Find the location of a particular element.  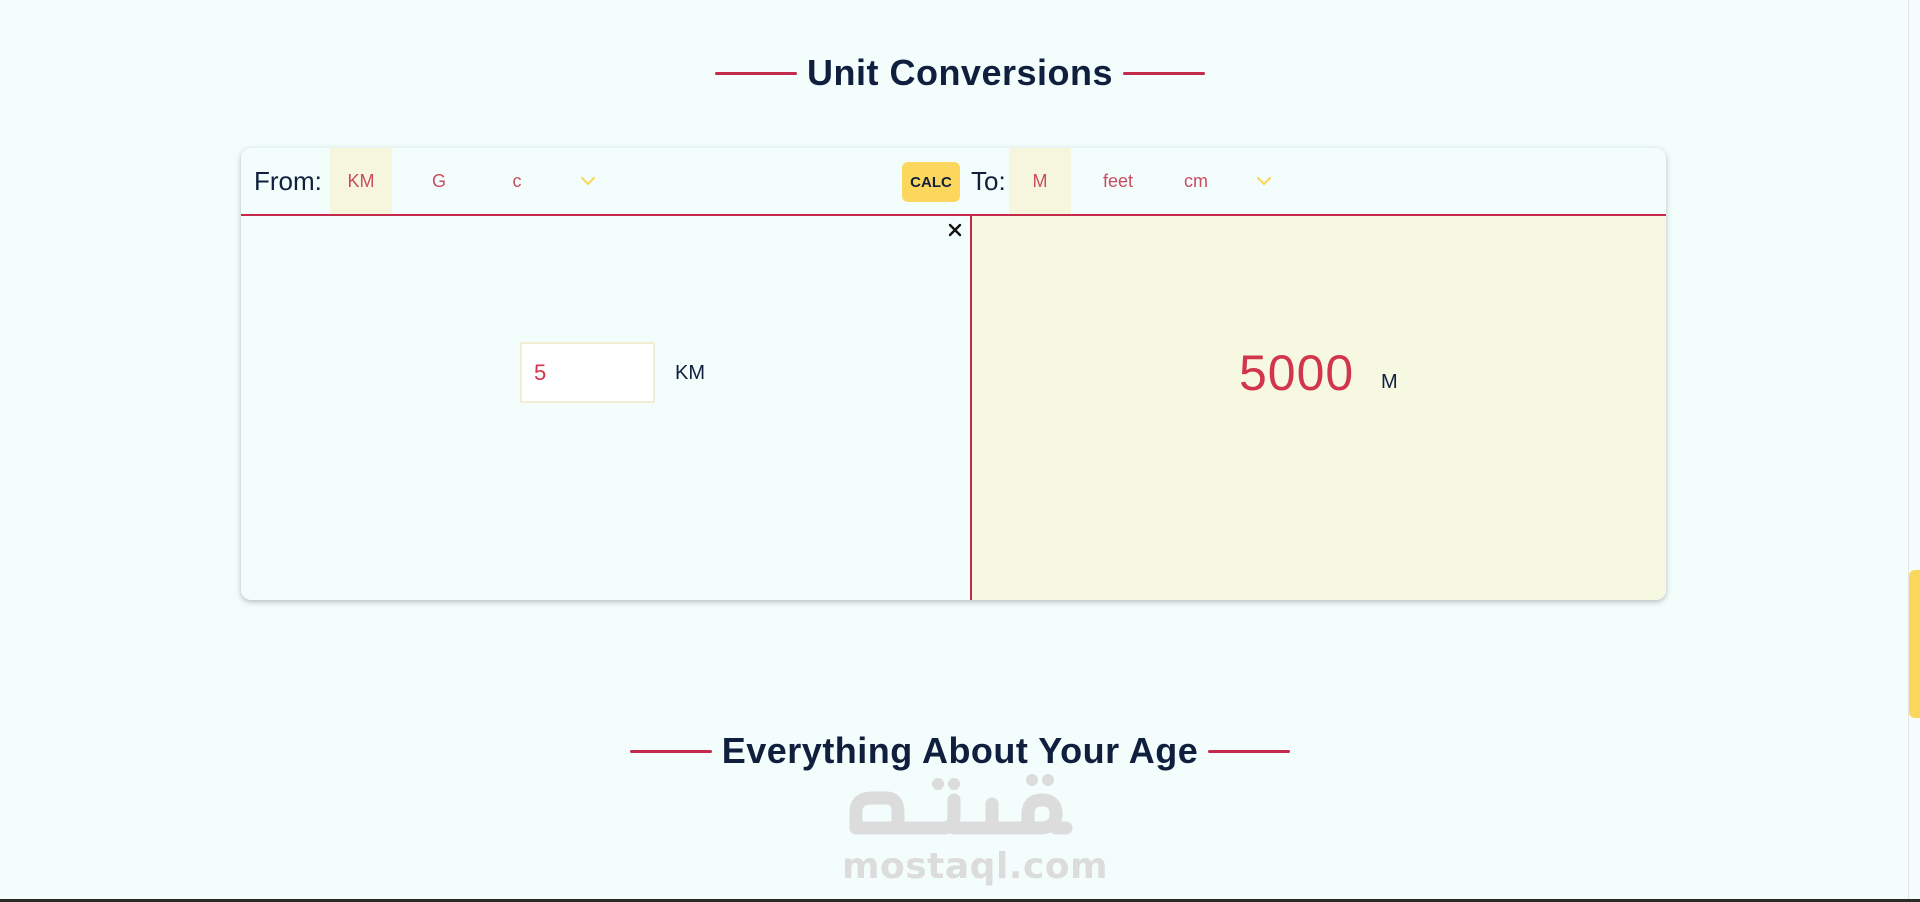

calc-button: CALC is located at coordinates (931, 182).